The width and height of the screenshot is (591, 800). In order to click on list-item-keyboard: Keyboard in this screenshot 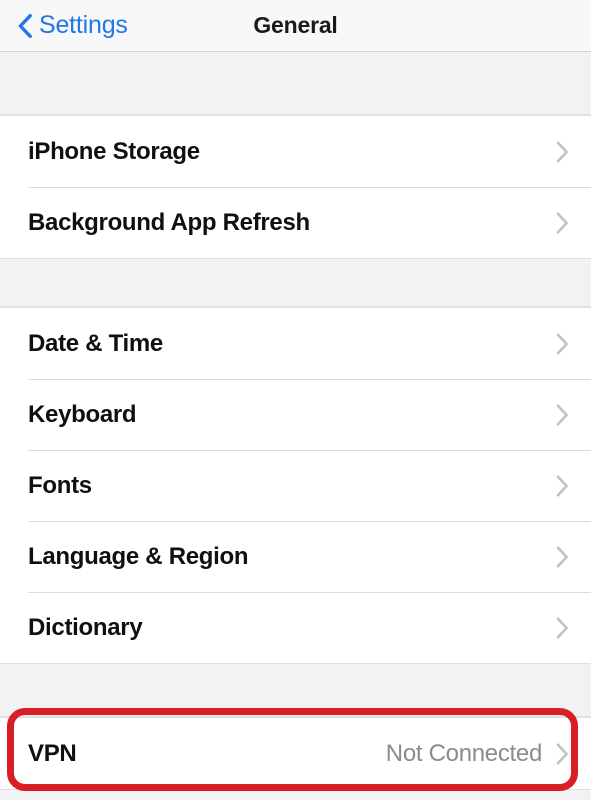, I will do `click(295, 414)`.